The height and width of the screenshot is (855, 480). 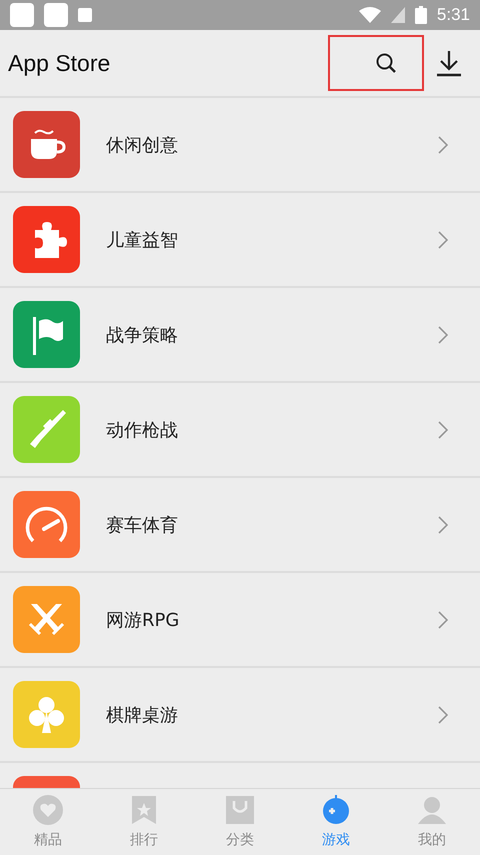 I want to click on category-title: 动作枪战, so click(x=142, y=430).